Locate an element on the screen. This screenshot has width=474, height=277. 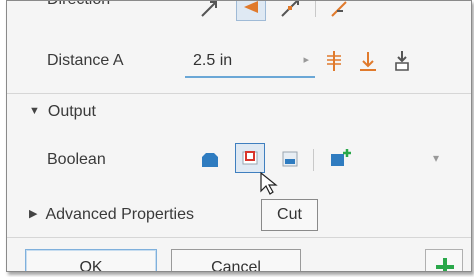
direction-row: Direction is located at coordinates (239, 16).